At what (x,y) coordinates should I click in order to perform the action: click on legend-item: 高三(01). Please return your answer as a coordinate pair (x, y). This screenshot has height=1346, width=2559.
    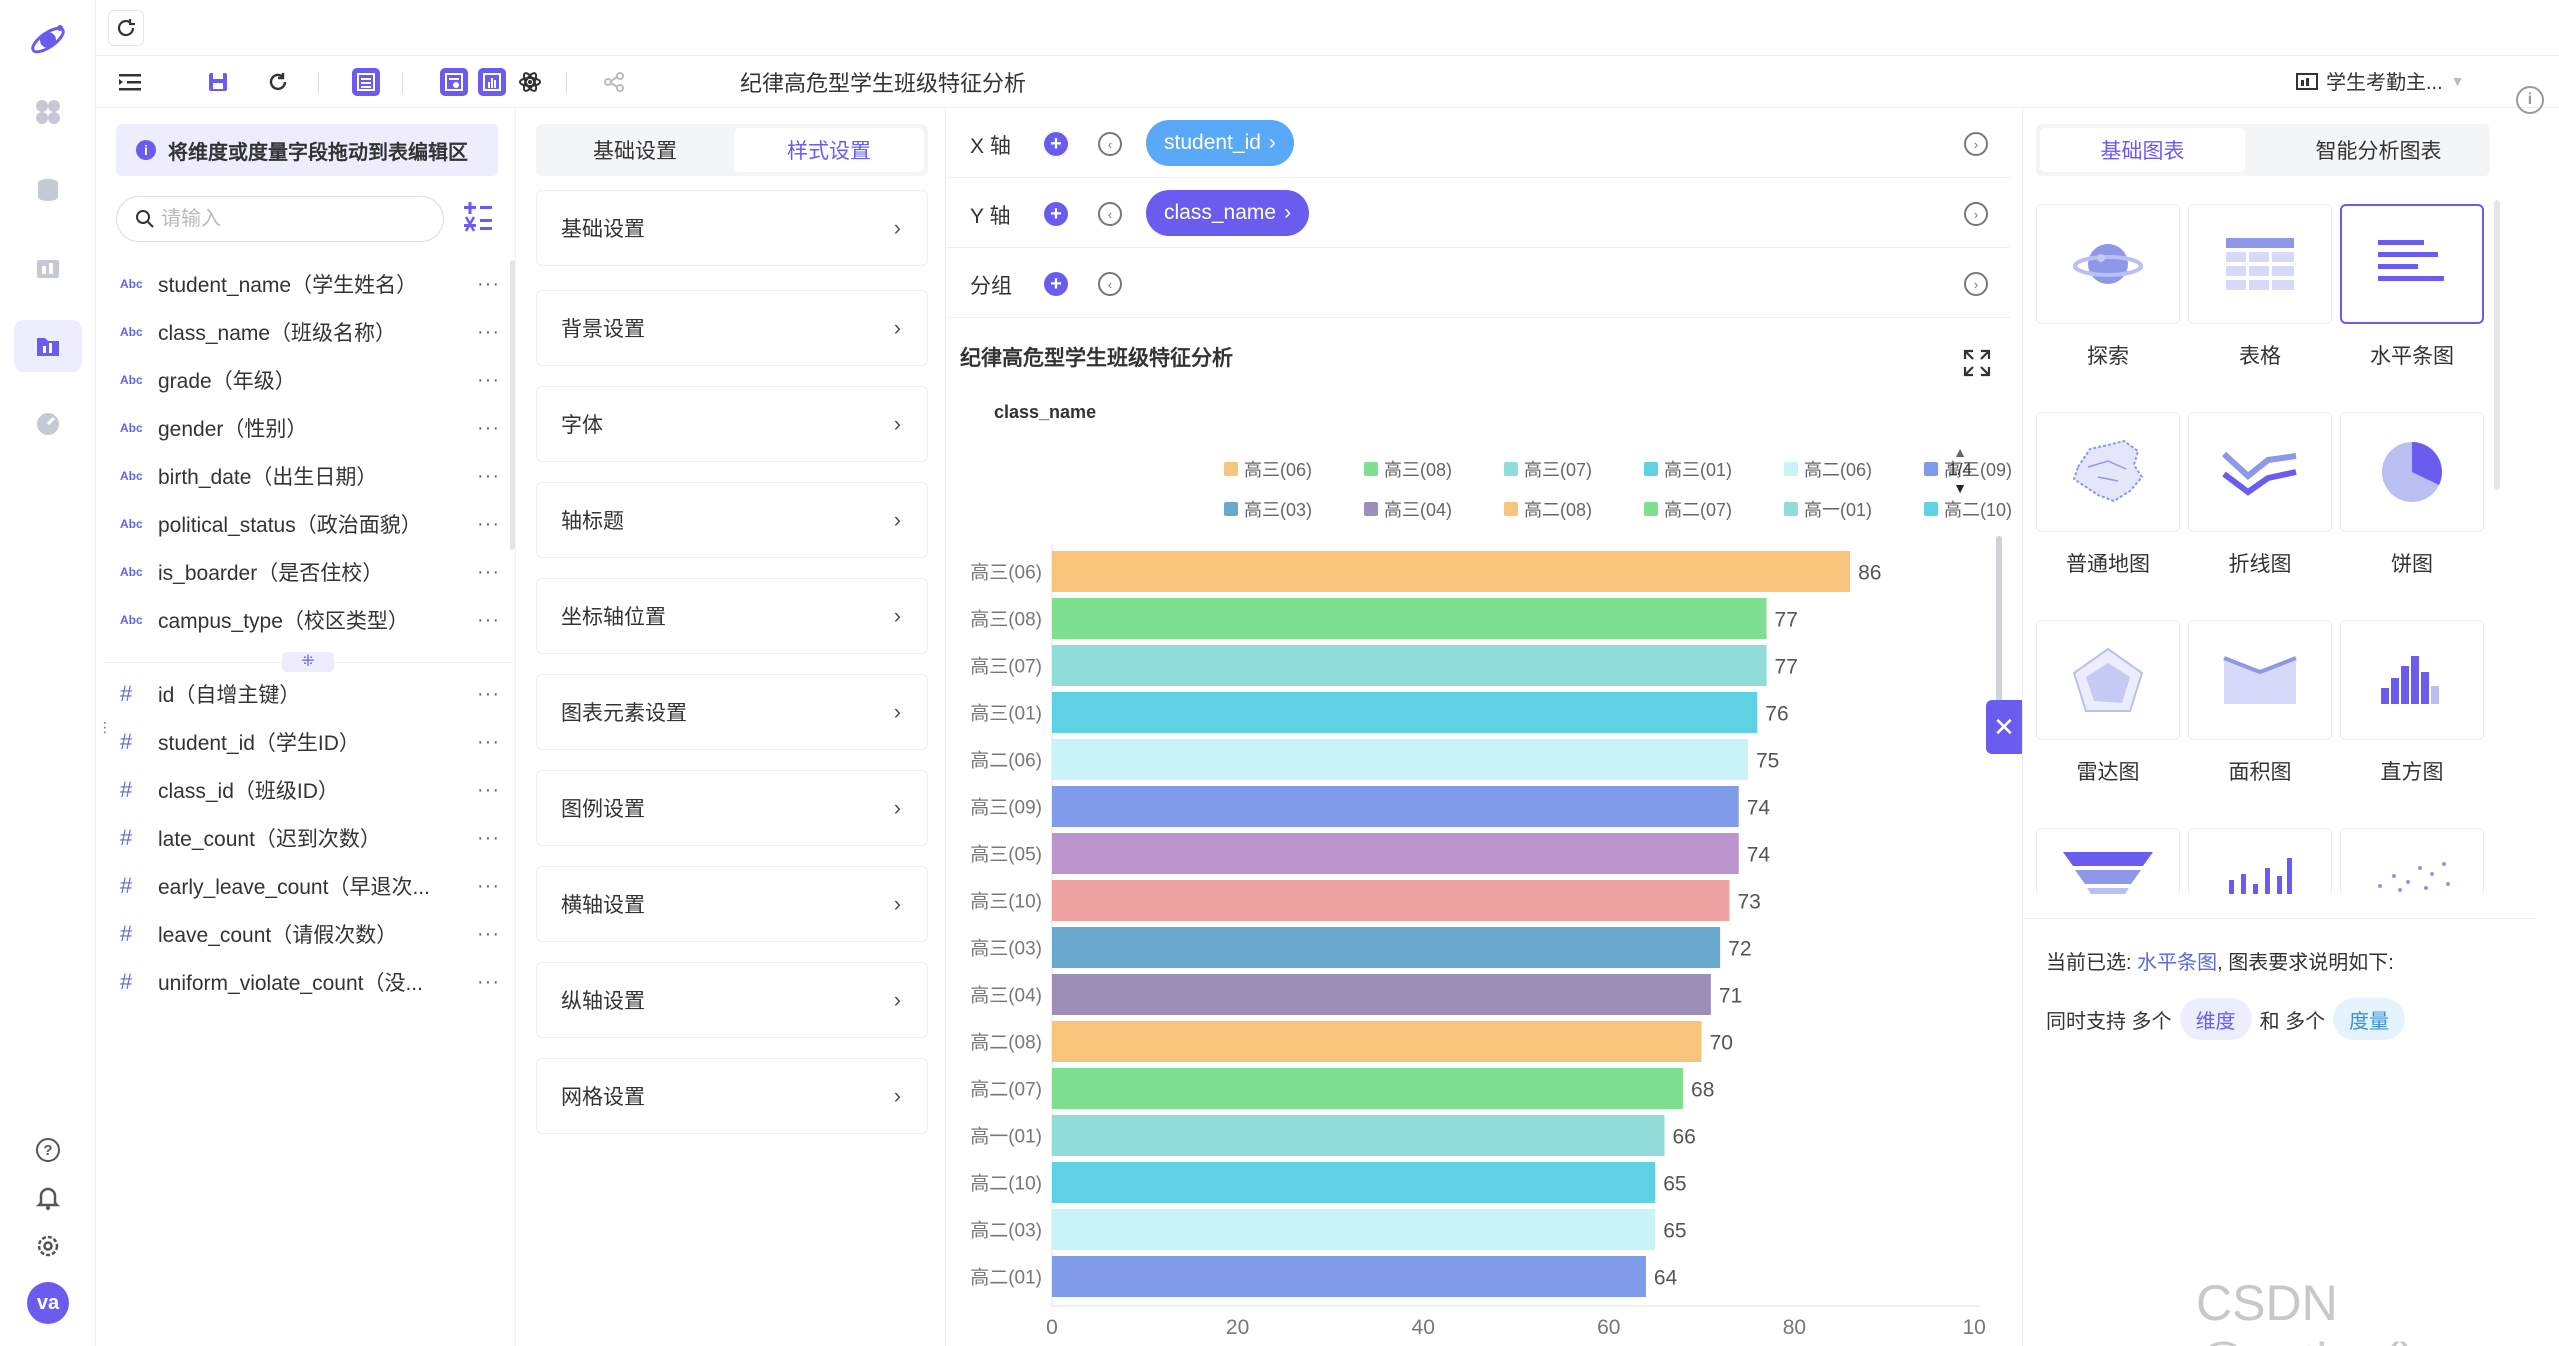
    Looking at the image, I should click on (1688, 469).